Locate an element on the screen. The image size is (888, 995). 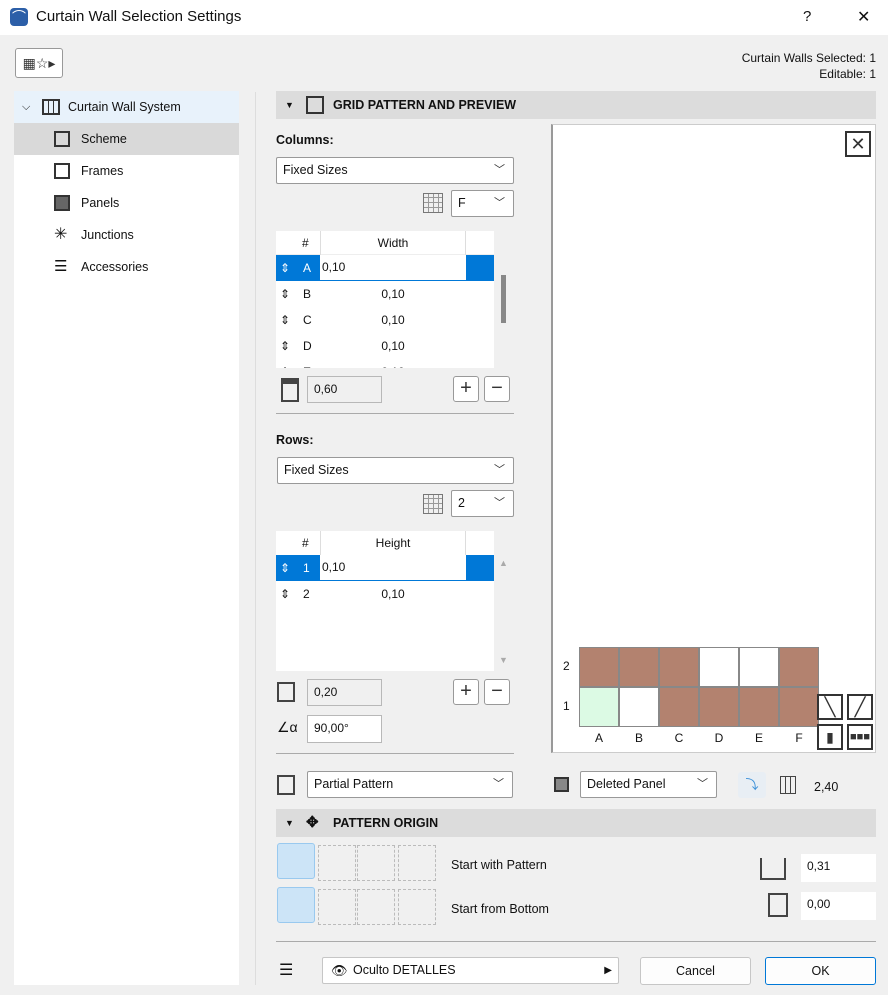
sidebar-item-frames: Frames is located at coordinates (126, 171).